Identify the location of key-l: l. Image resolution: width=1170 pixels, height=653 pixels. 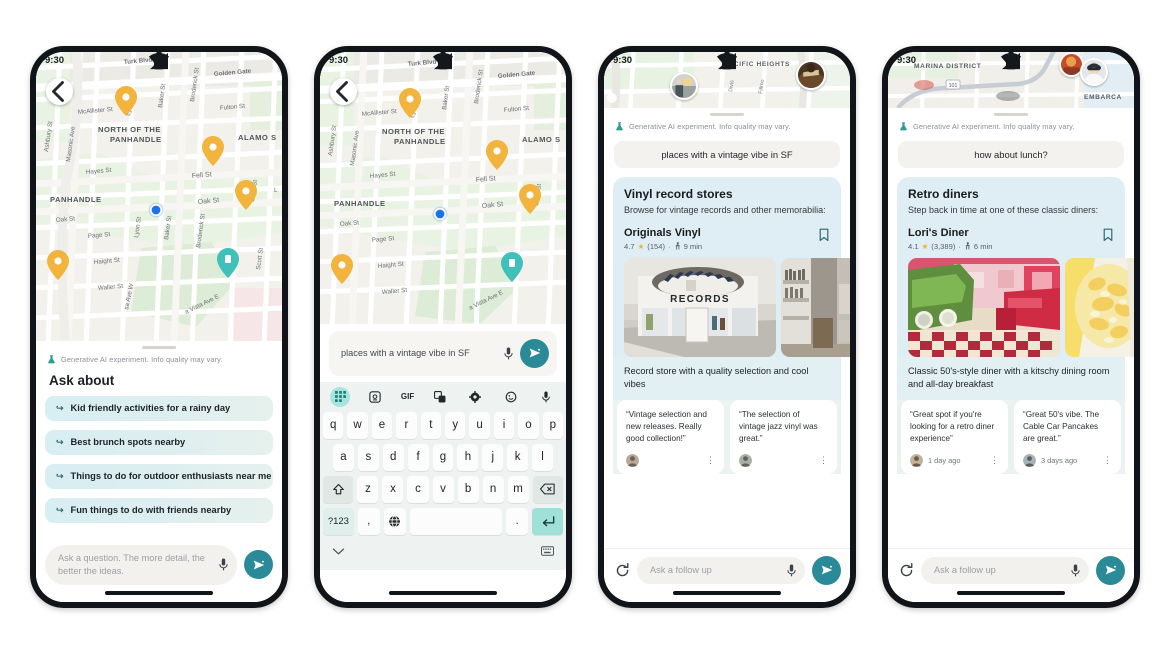
(543, 457).